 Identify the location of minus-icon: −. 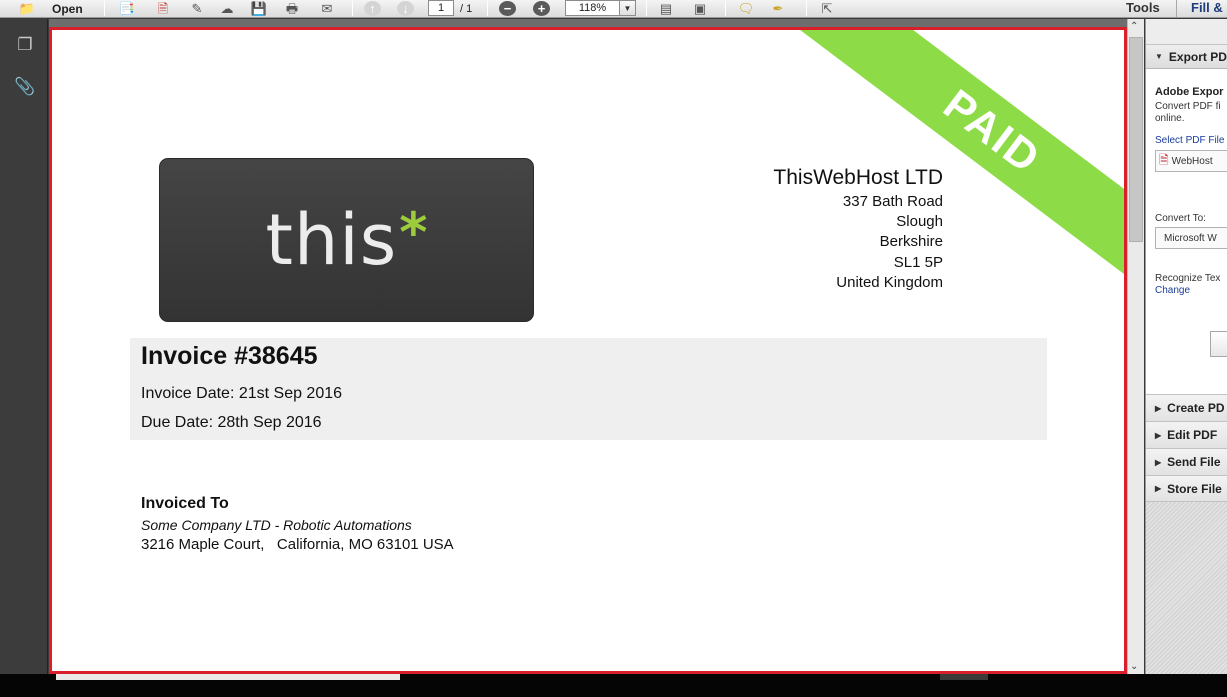
(507, 8).